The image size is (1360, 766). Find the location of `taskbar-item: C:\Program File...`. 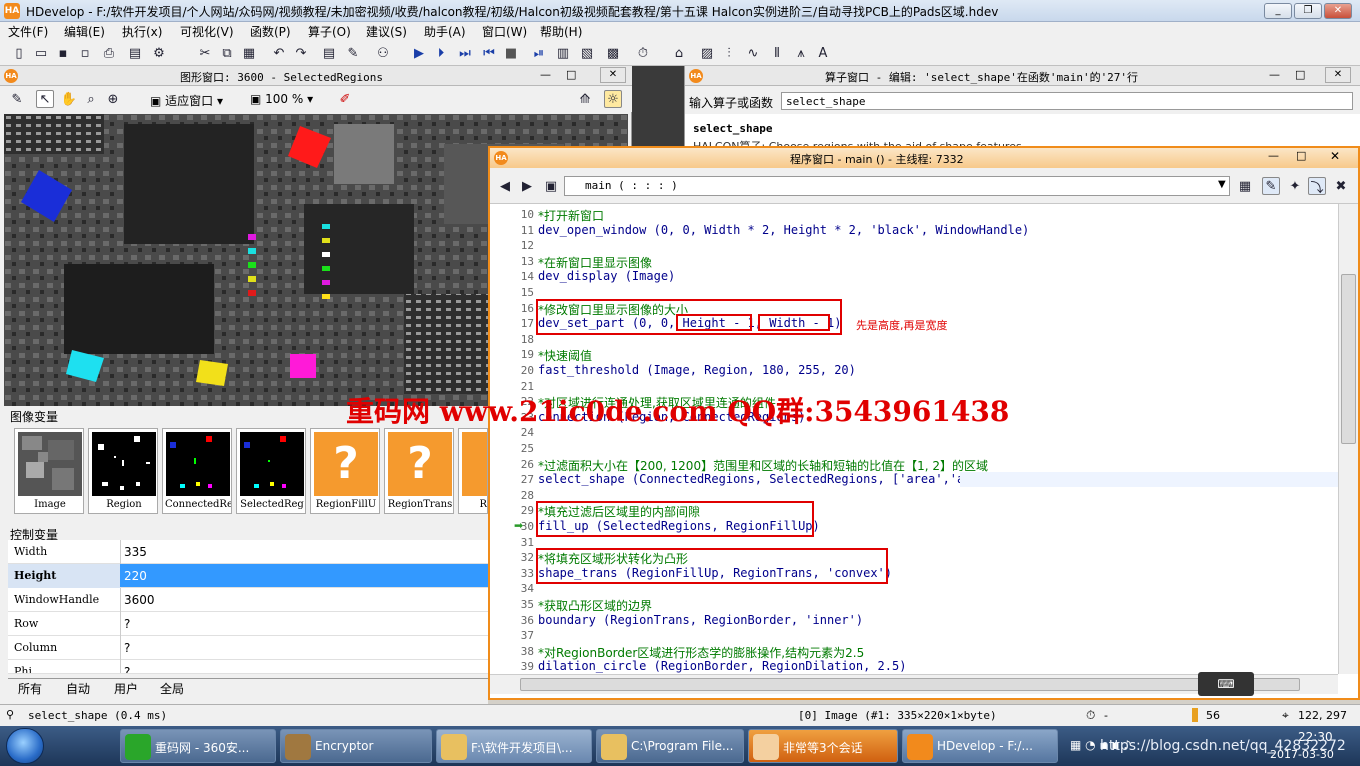

taskbar-item: C:\Program File... is located at coordinates (670, 746).